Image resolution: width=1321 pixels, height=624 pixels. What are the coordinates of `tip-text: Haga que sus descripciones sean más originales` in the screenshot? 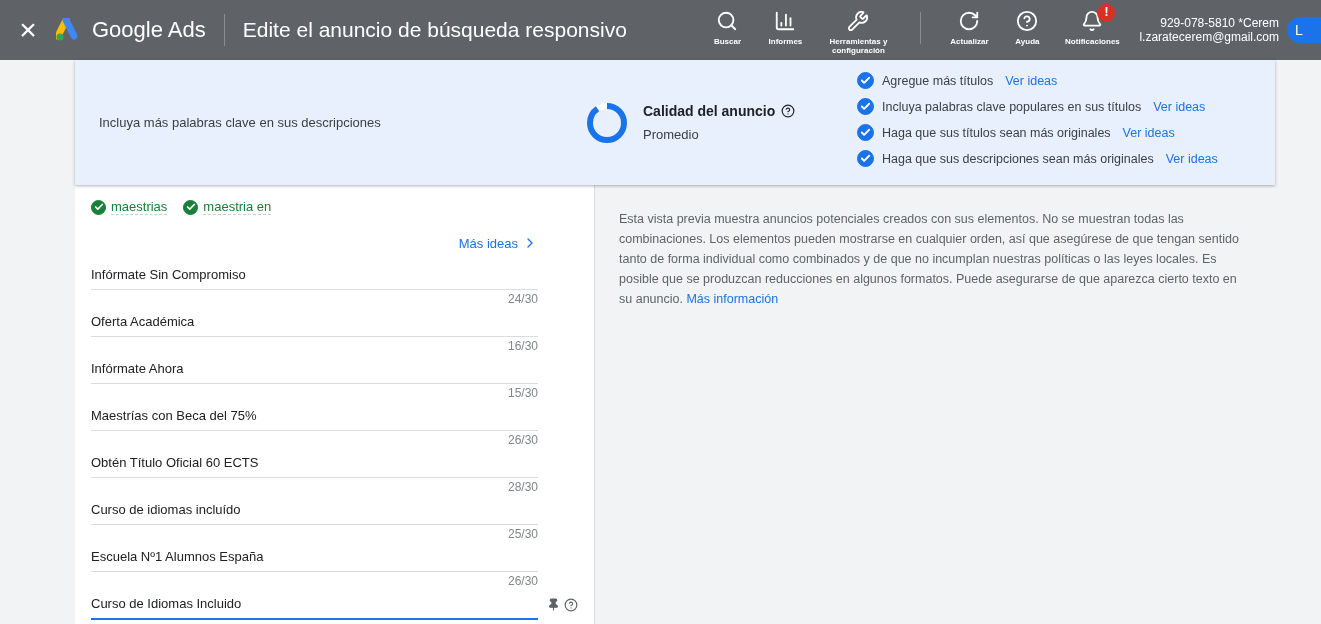 It's located at (1018, 158).